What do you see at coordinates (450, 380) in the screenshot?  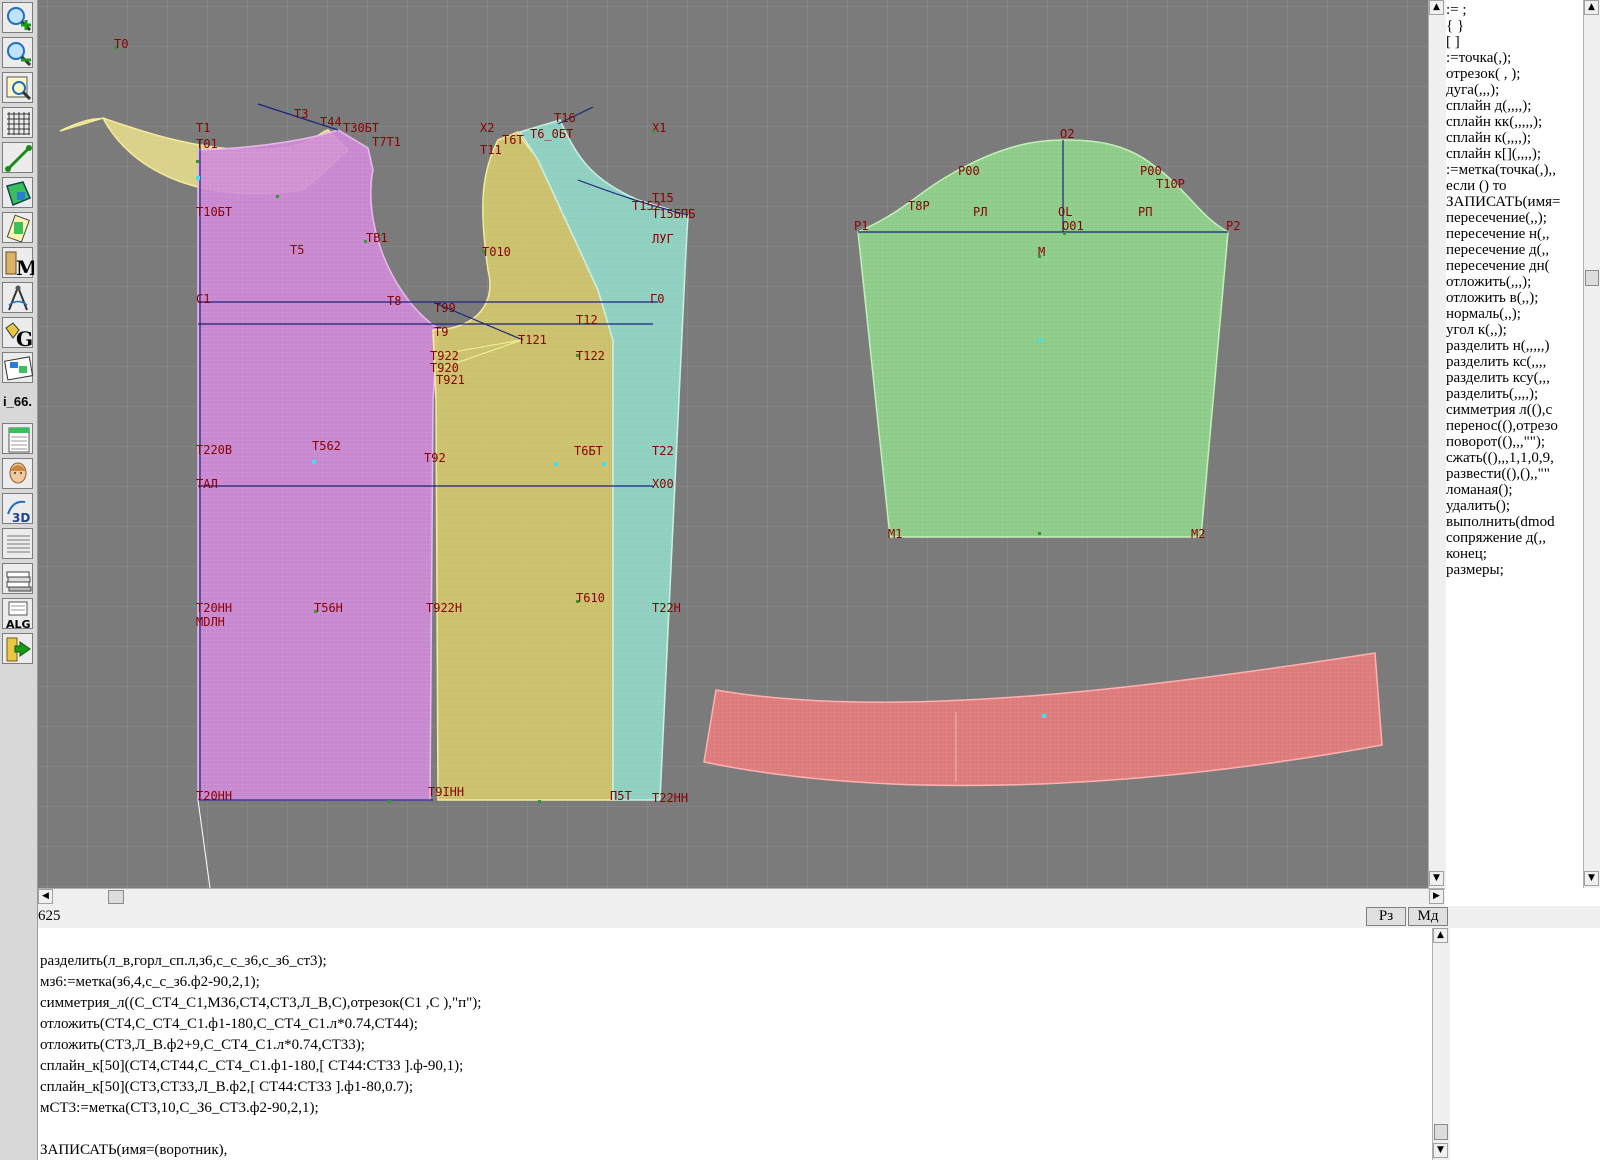 I see `point-label: T921` at bounding box center [450, 380].